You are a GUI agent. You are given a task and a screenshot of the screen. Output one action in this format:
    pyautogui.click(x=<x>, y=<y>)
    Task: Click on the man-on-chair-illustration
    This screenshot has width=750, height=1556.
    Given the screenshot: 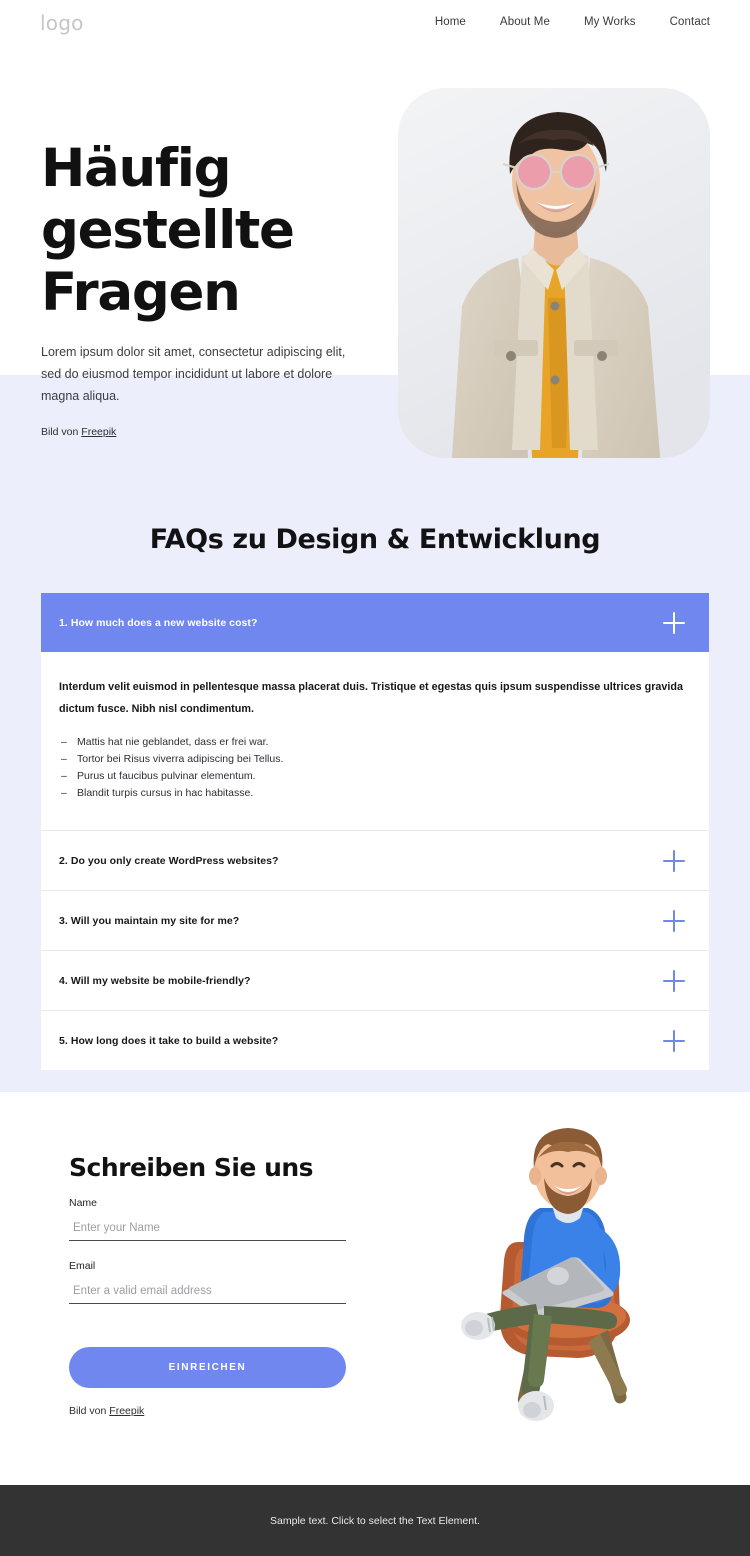 What is the action you would take?
    pyautogui.click(x=545, y=1274)
    